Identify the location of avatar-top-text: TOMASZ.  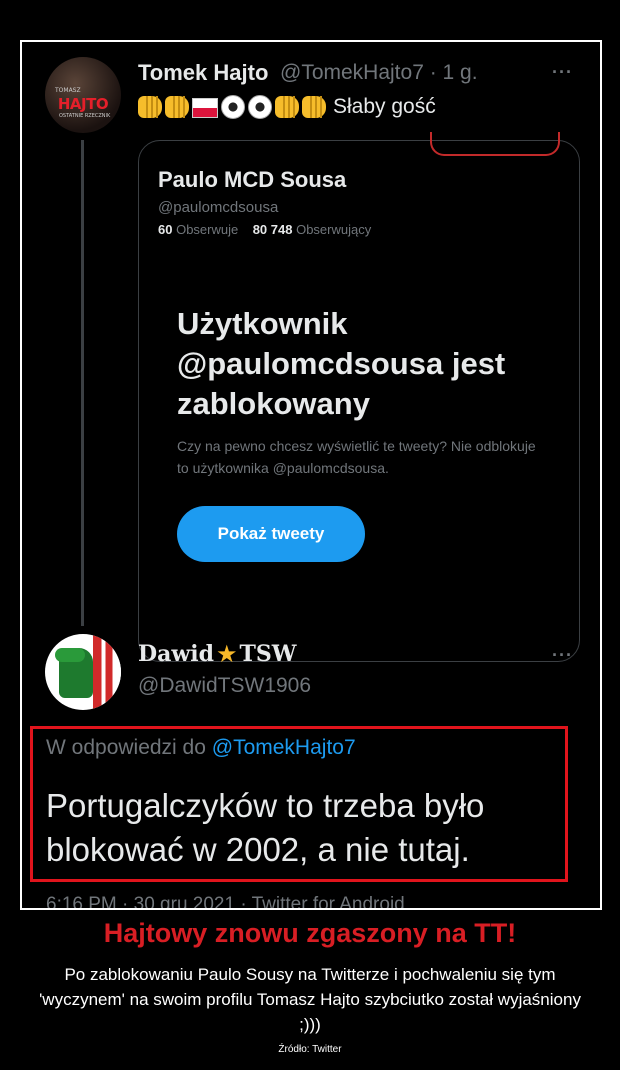
(68, 90).